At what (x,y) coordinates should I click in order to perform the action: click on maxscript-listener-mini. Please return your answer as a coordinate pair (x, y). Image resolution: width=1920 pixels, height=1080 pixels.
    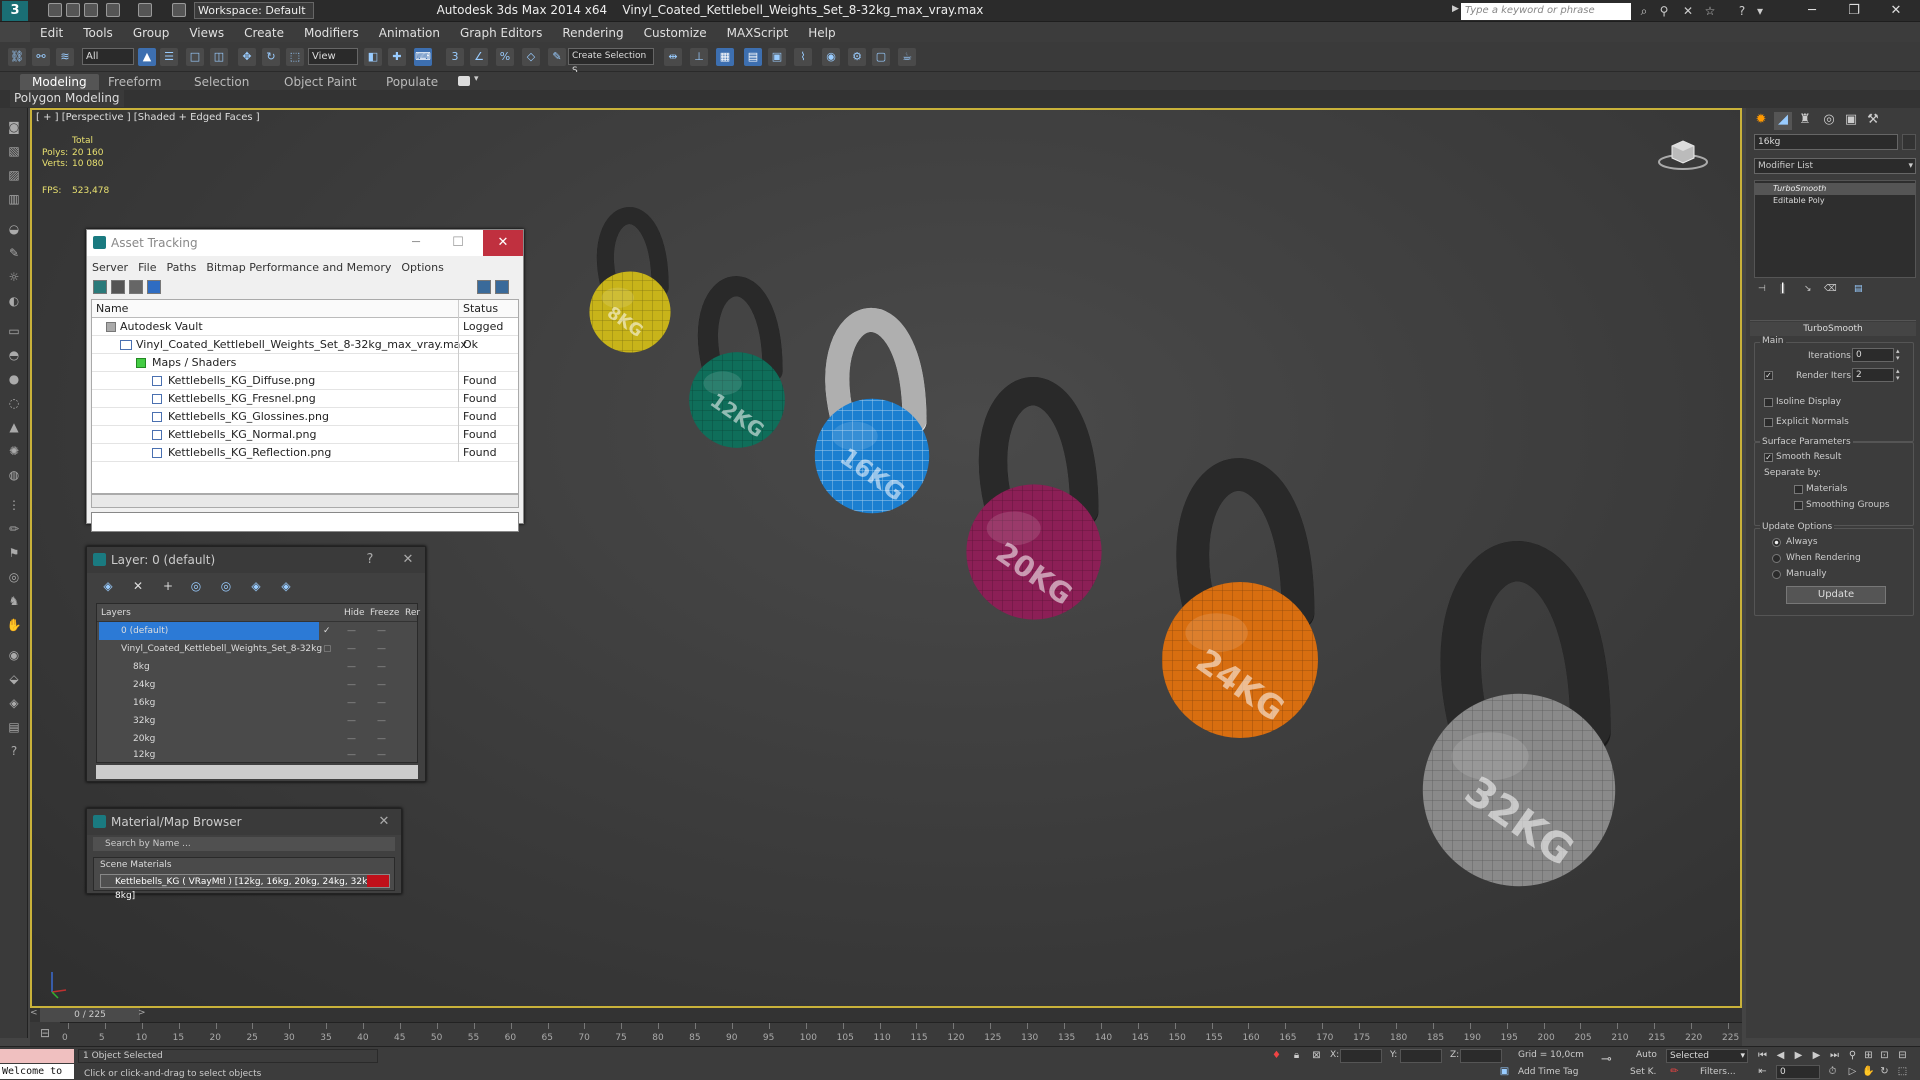
    Looking at the image, I should click on (37, 1056).